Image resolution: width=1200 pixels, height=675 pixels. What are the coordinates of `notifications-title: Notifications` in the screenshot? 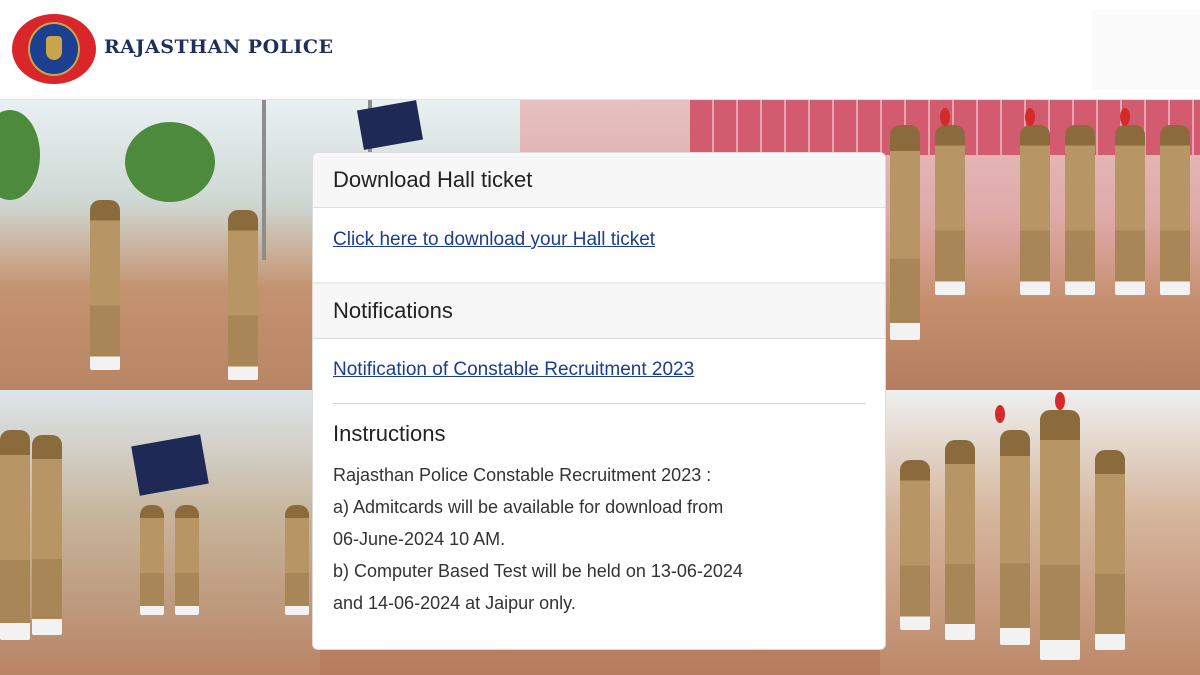 It's located at (393, 310).